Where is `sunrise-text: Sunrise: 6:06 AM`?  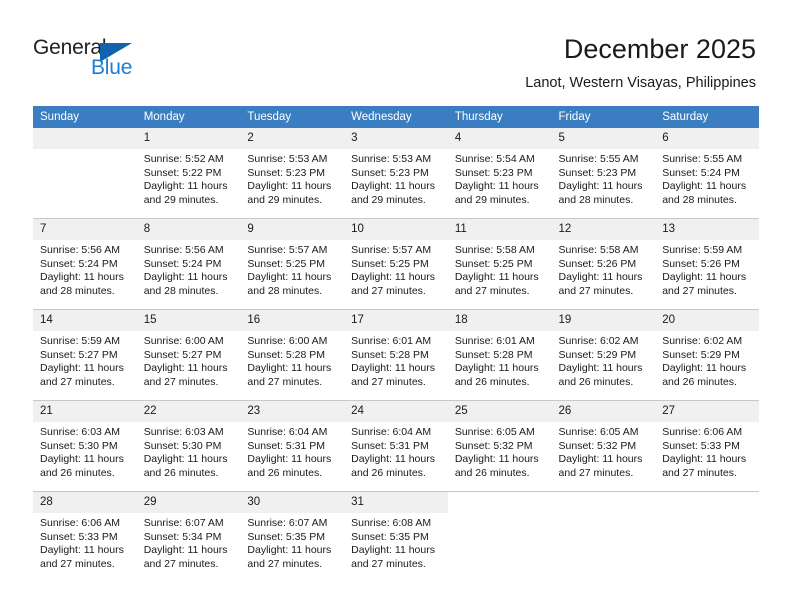
sunrise-text: Sunrise: 6:06 AM is located at coordinates (80, 523).